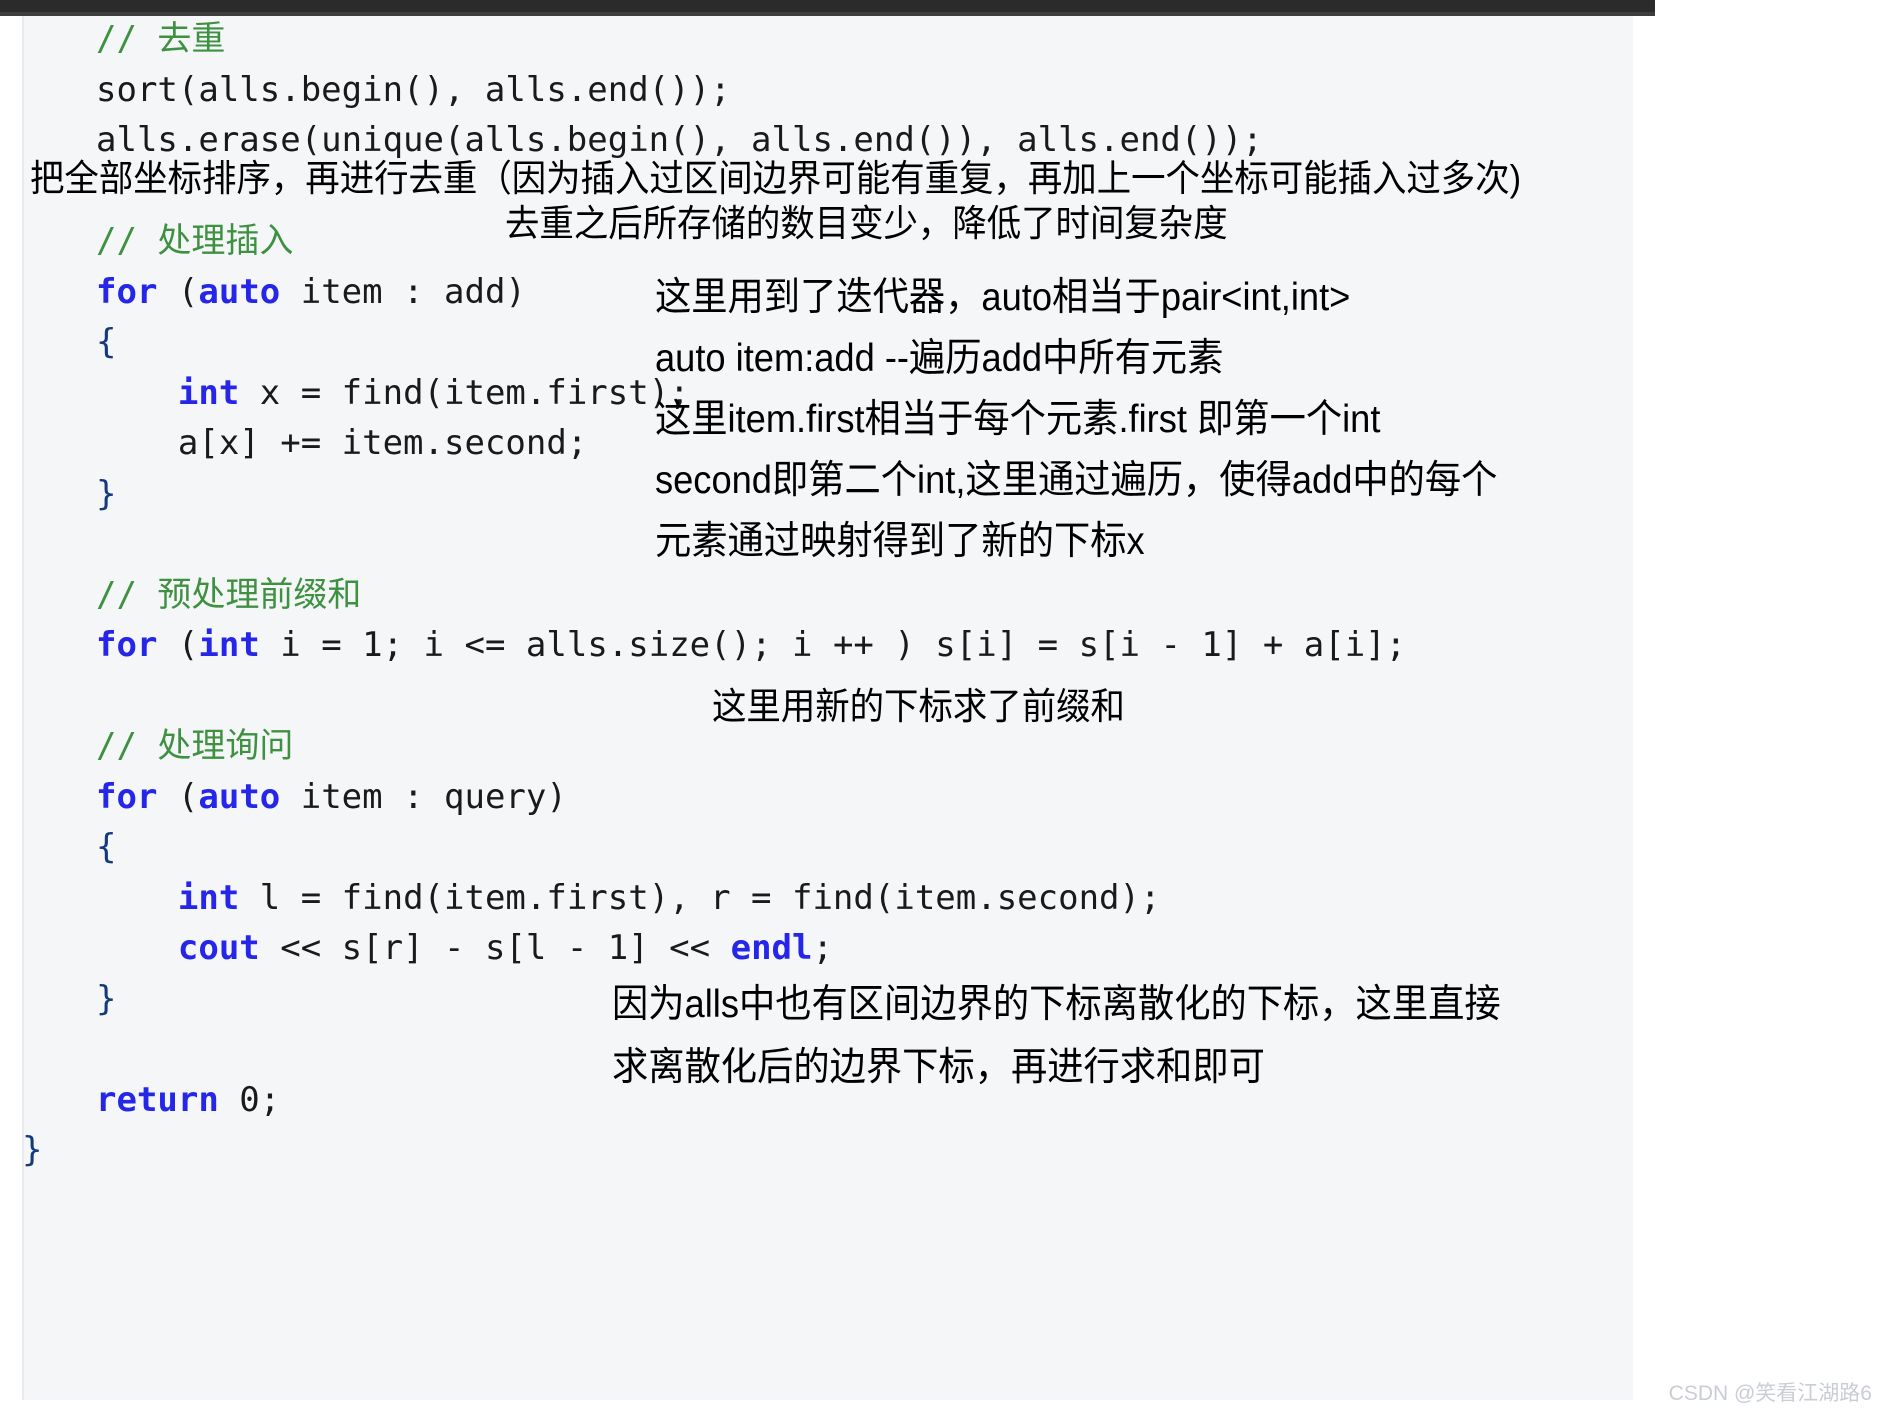 The image size is (1890, 1417). I want to click on code-line: // 去重, so click(160, 39).